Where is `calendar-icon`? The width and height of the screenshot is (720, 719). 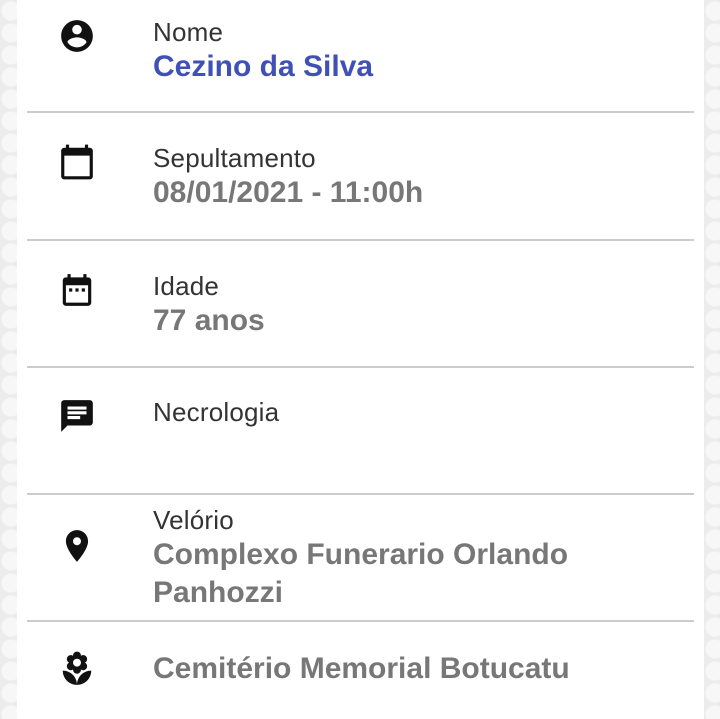 calendar-icon is located at coordinates (77, 162).